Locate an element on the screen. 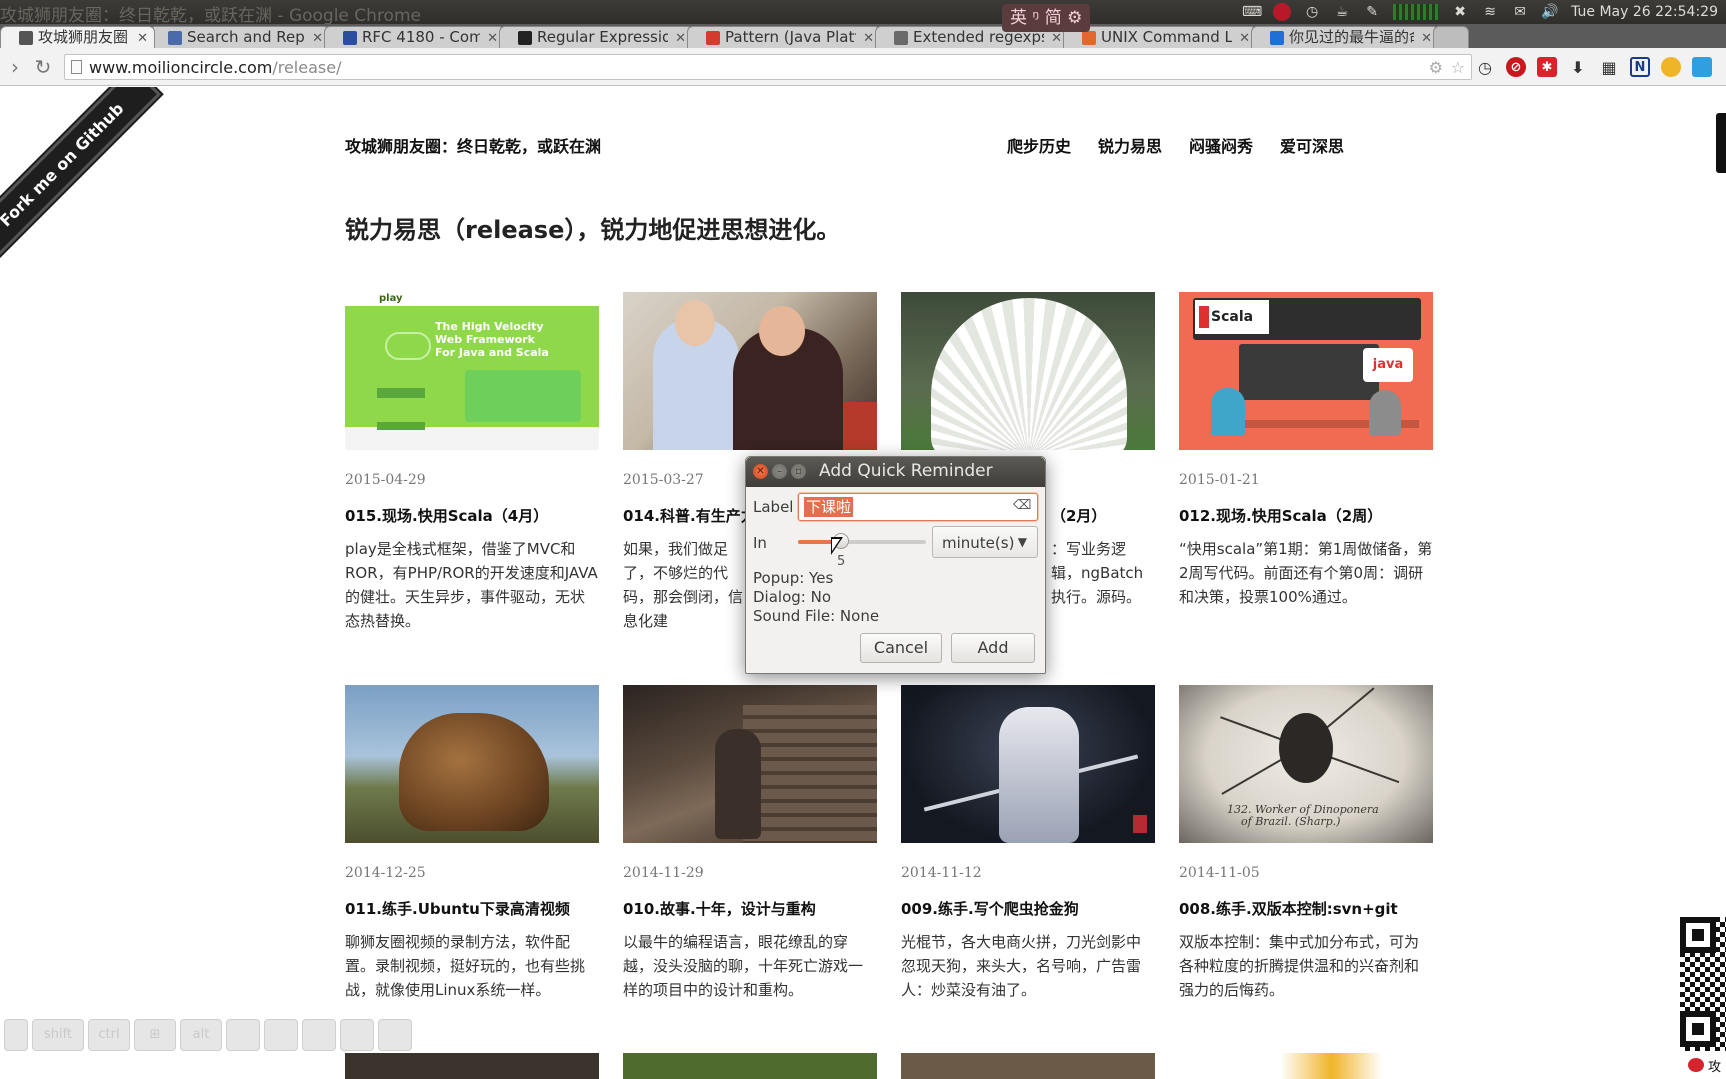 The width and height of the screenshot is (1726, 1079). gear-icon: ⚙ is located at coordinates (1436, 67).